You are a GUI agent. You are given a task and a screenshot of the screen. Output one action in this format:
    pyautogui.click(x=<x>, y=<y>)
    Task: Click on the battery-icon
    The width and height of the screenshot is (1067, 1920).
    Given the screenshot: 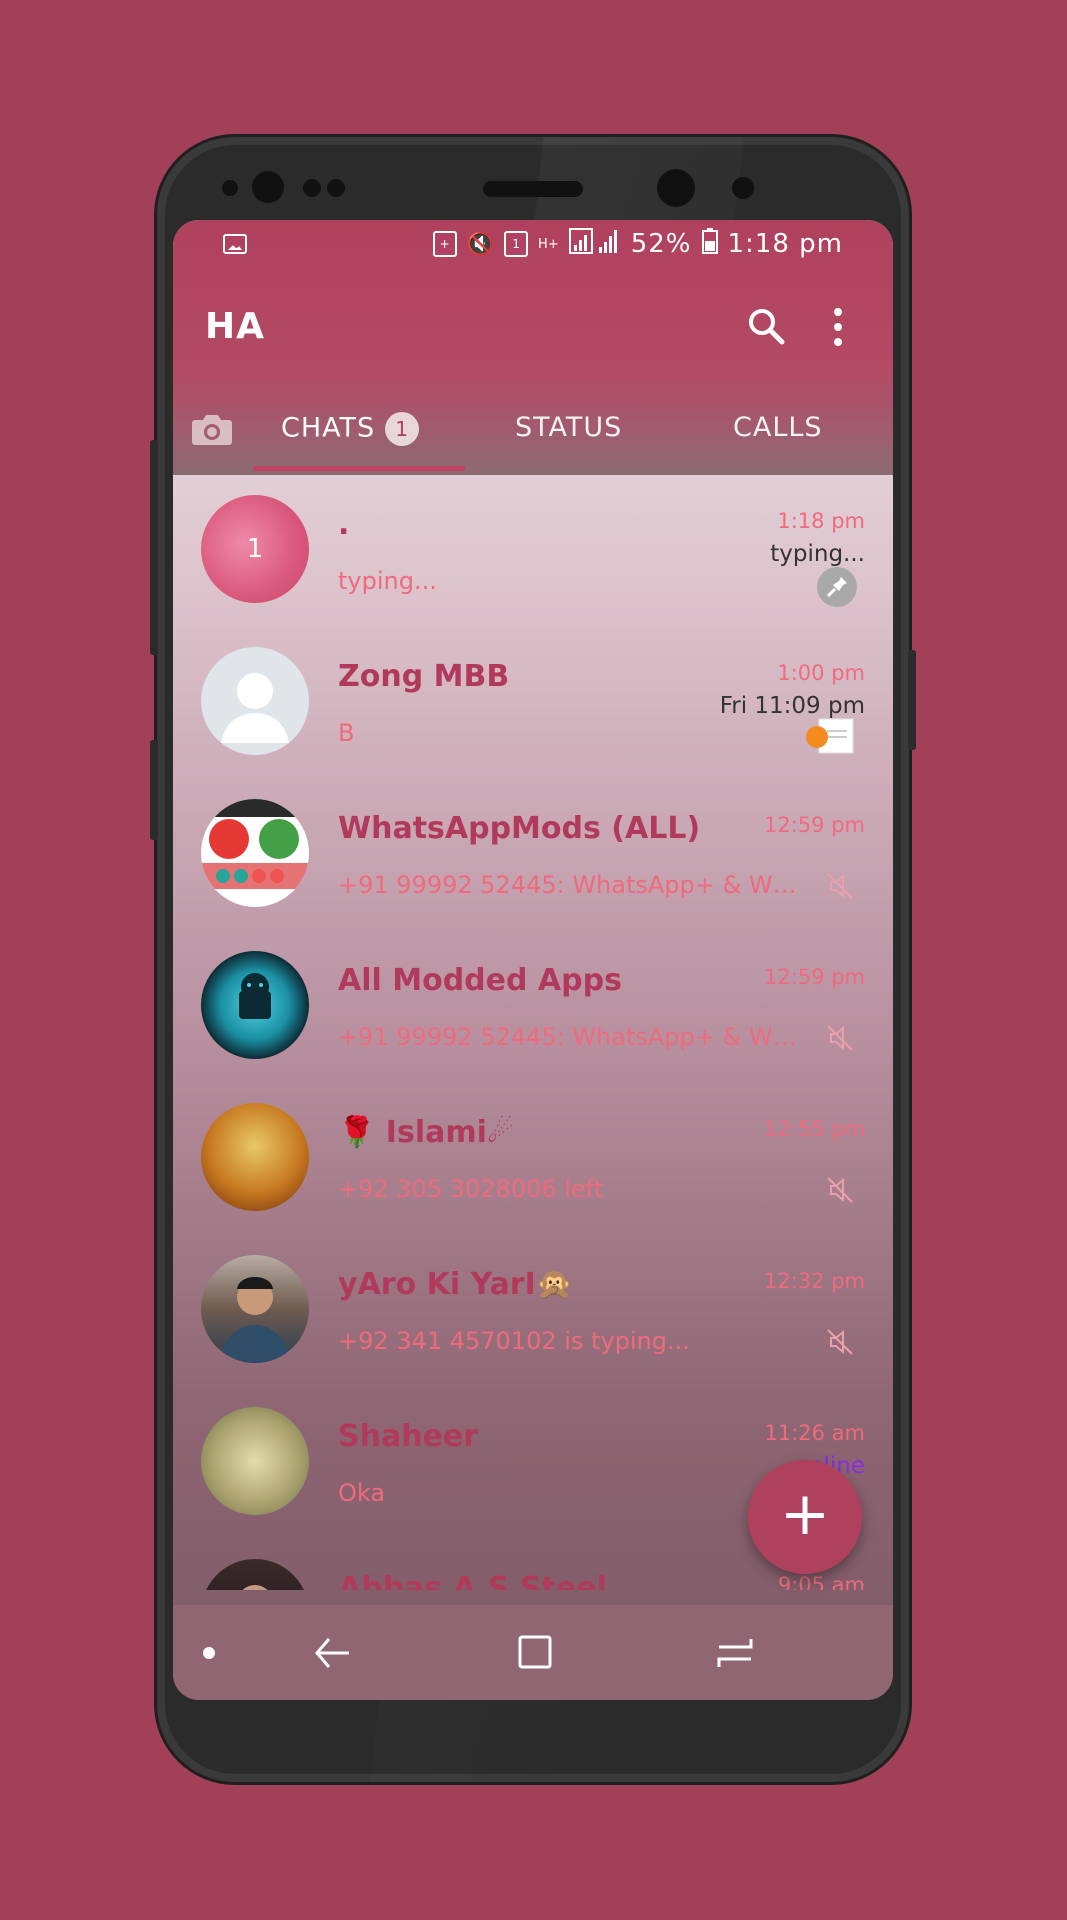 What is the action you would take?
    pyautogui.click(x=709, y=244)
    